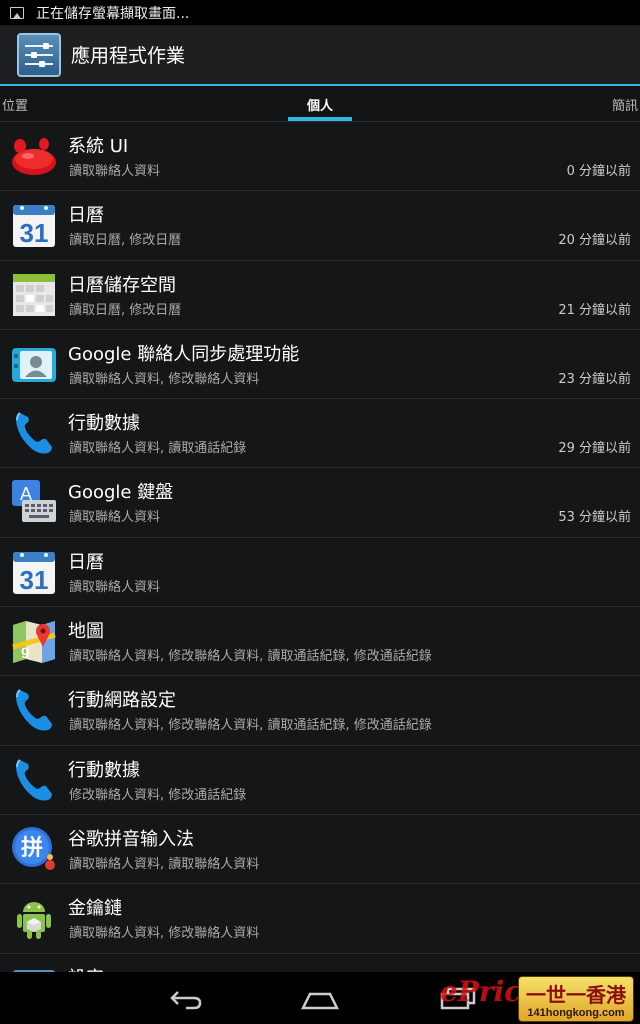 The image size is (640, 1024). What do you see at coordinates (98, 146) in the screenshot?
I see `app-name: 系統 UI` at bounding box center [98, 146].